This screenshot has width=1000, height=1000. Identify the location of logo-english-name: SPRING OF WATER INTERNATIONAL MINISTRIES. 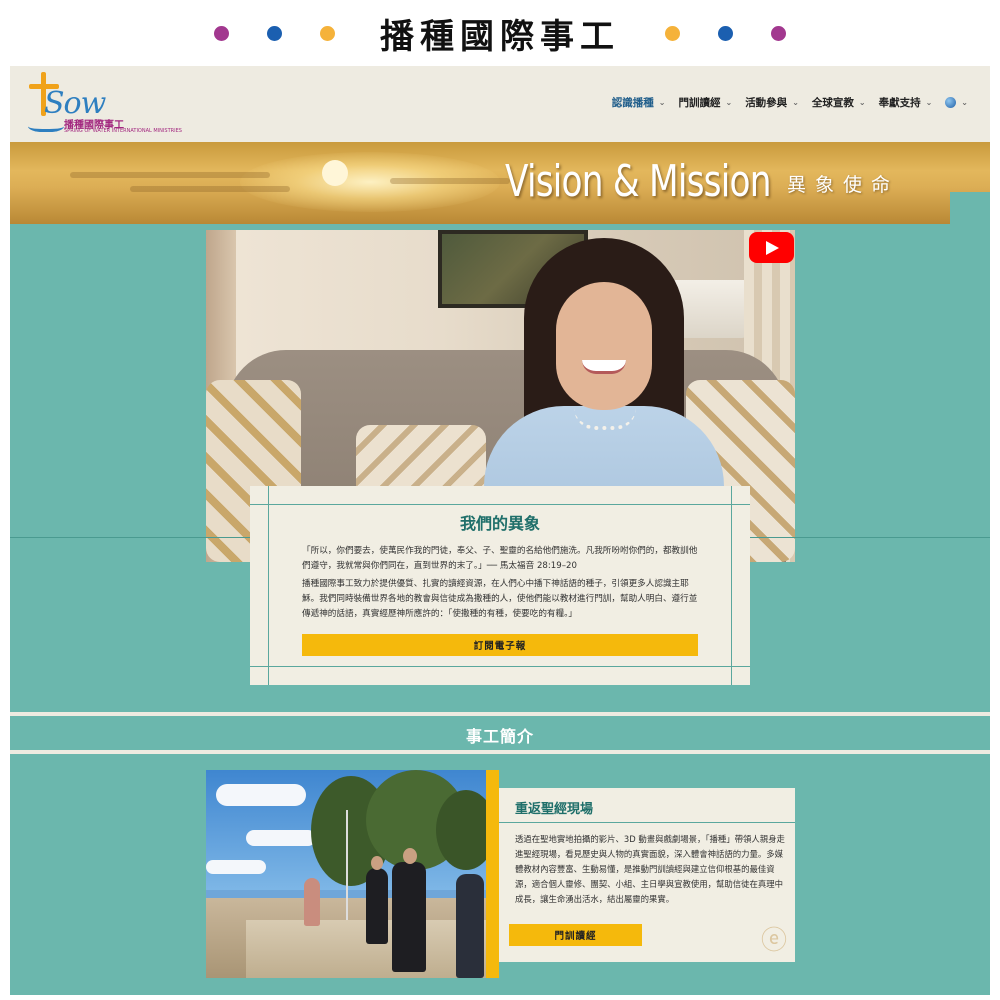
(123, 131).